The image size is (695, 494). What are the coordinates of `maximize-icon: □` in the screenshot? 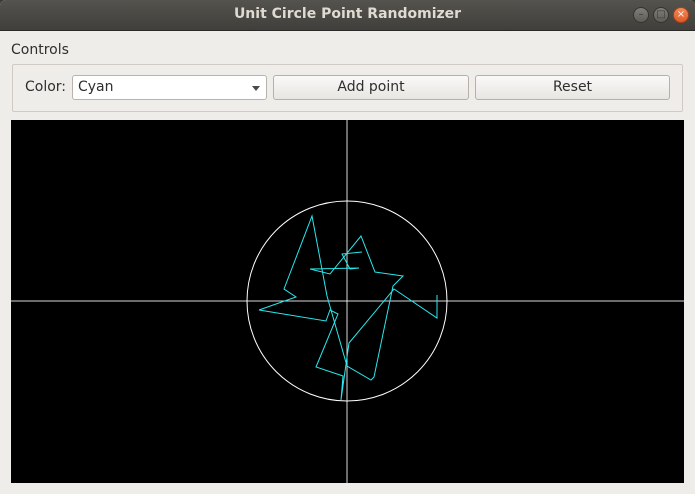 It's located at (661, 15).